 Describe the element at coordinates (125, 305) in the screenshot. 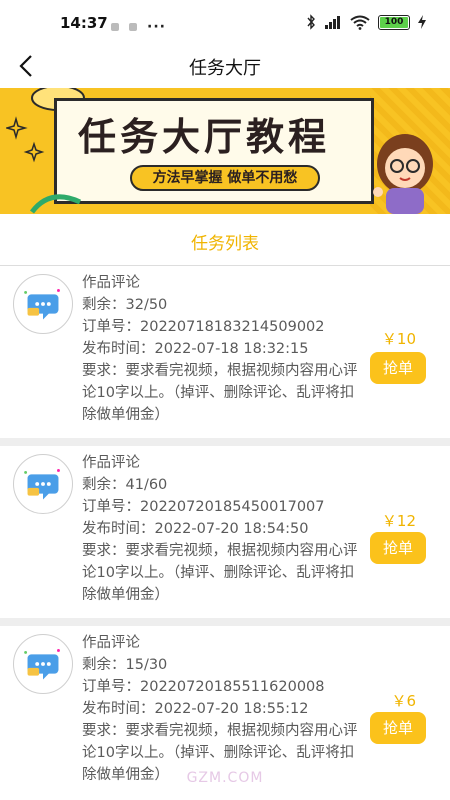

I see `task-remaining: 剩余：32/50` at that location.